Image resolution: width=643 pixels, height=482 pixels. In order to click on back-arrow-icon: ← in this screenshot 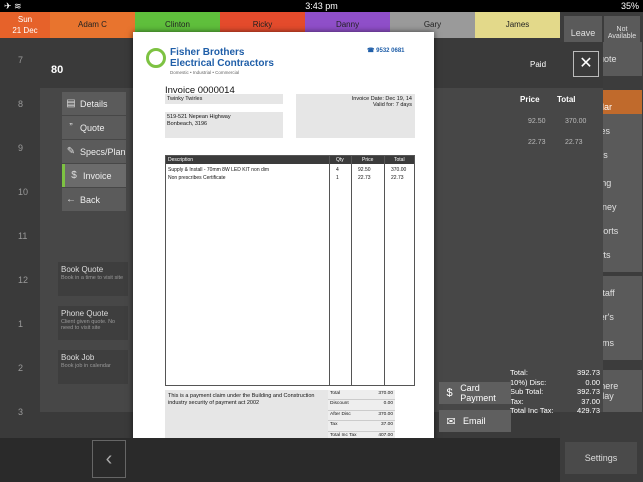, I will do `click(71, 199)`.